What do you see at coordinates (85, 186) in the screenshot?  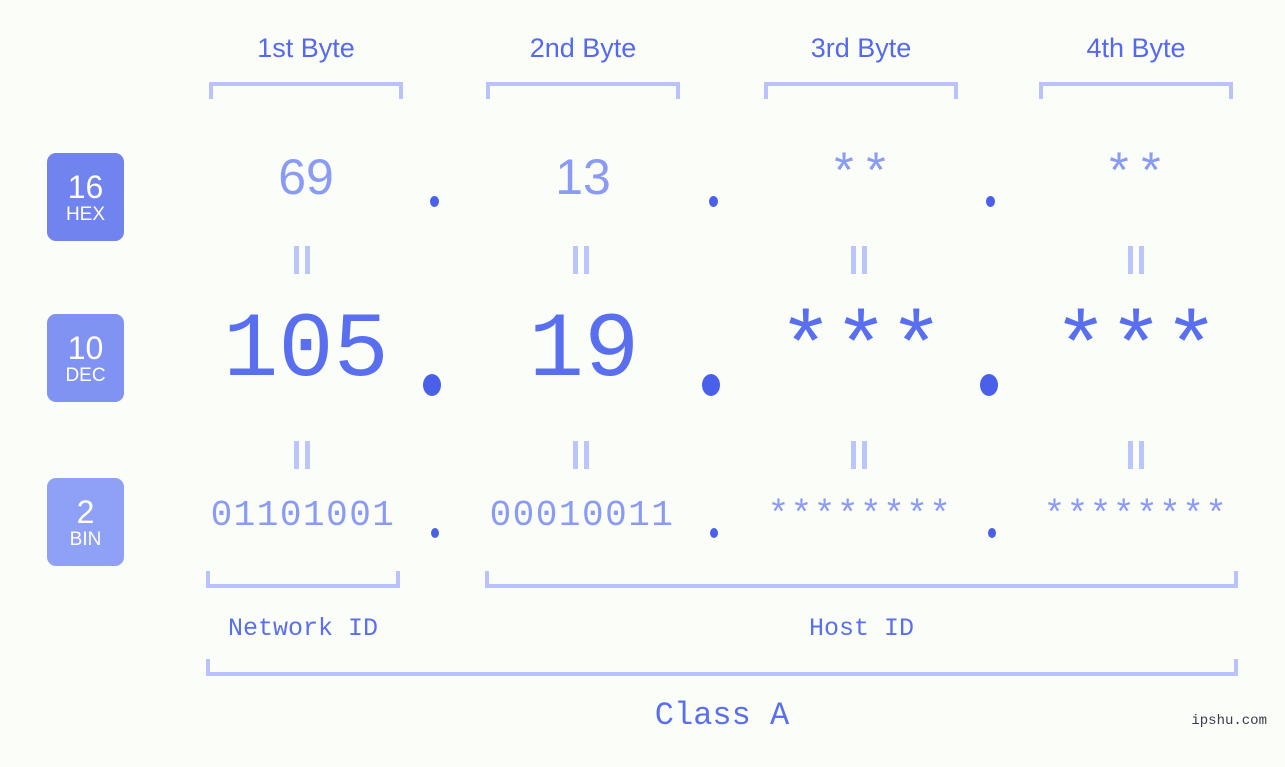 I see `base-badge-hex-number: 16` at bounding box center [85, 186].